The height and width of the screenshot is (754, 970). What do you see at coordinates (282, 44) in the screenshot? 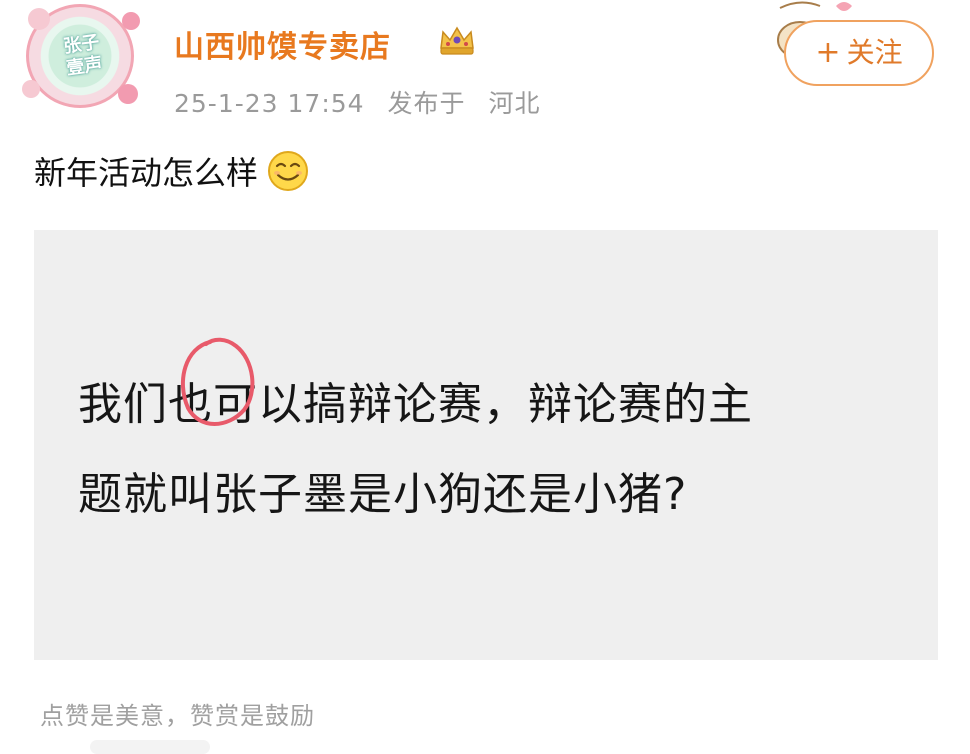
I see `shop-name-link: 山西帅馍专卖店` at bounding box center [282, 44].